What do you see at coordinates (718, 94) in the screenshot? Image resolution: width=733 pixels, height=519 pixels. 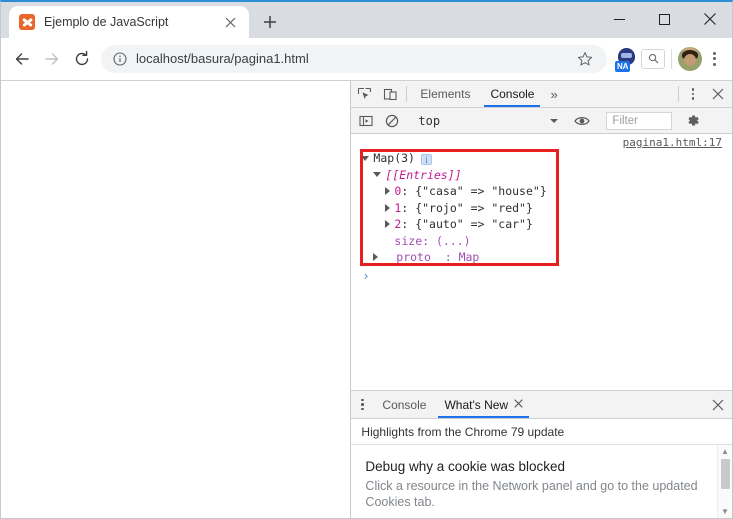 I see `devtools-close-icon` at bounding box center [718, 94].